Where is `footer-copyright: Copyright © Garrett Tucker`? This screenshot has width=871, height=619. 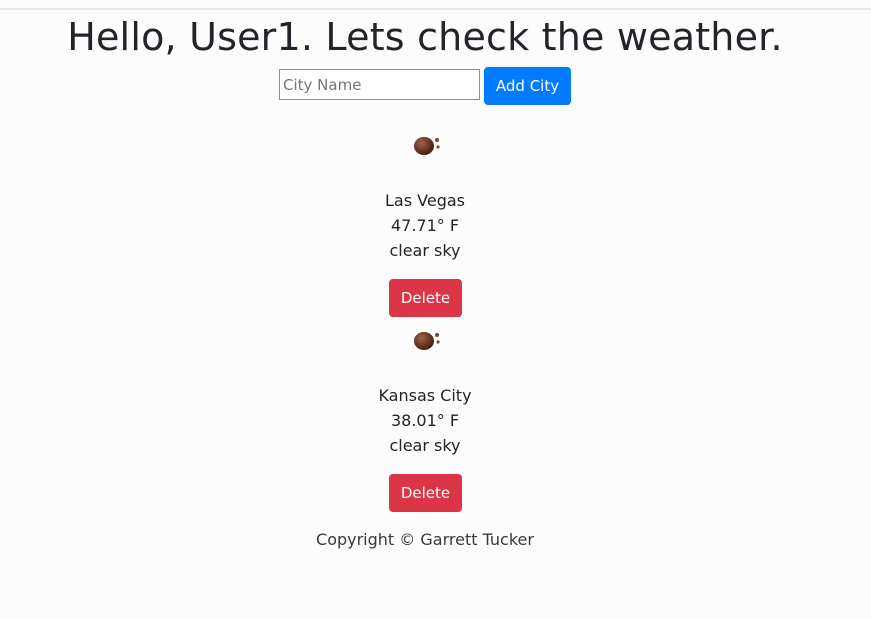
footer-copyright: Copyright © Garrett Tucker is located at coordinates (425, 539).